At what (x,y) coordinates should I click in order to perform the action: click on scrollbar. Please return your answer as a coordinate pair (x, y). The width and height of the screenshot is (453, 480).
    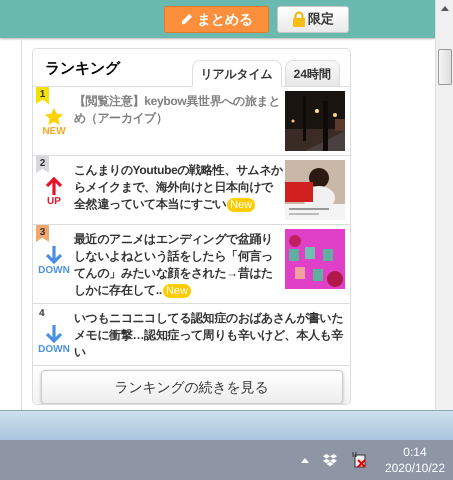
    Looking at the image, I should click on (444, 205).